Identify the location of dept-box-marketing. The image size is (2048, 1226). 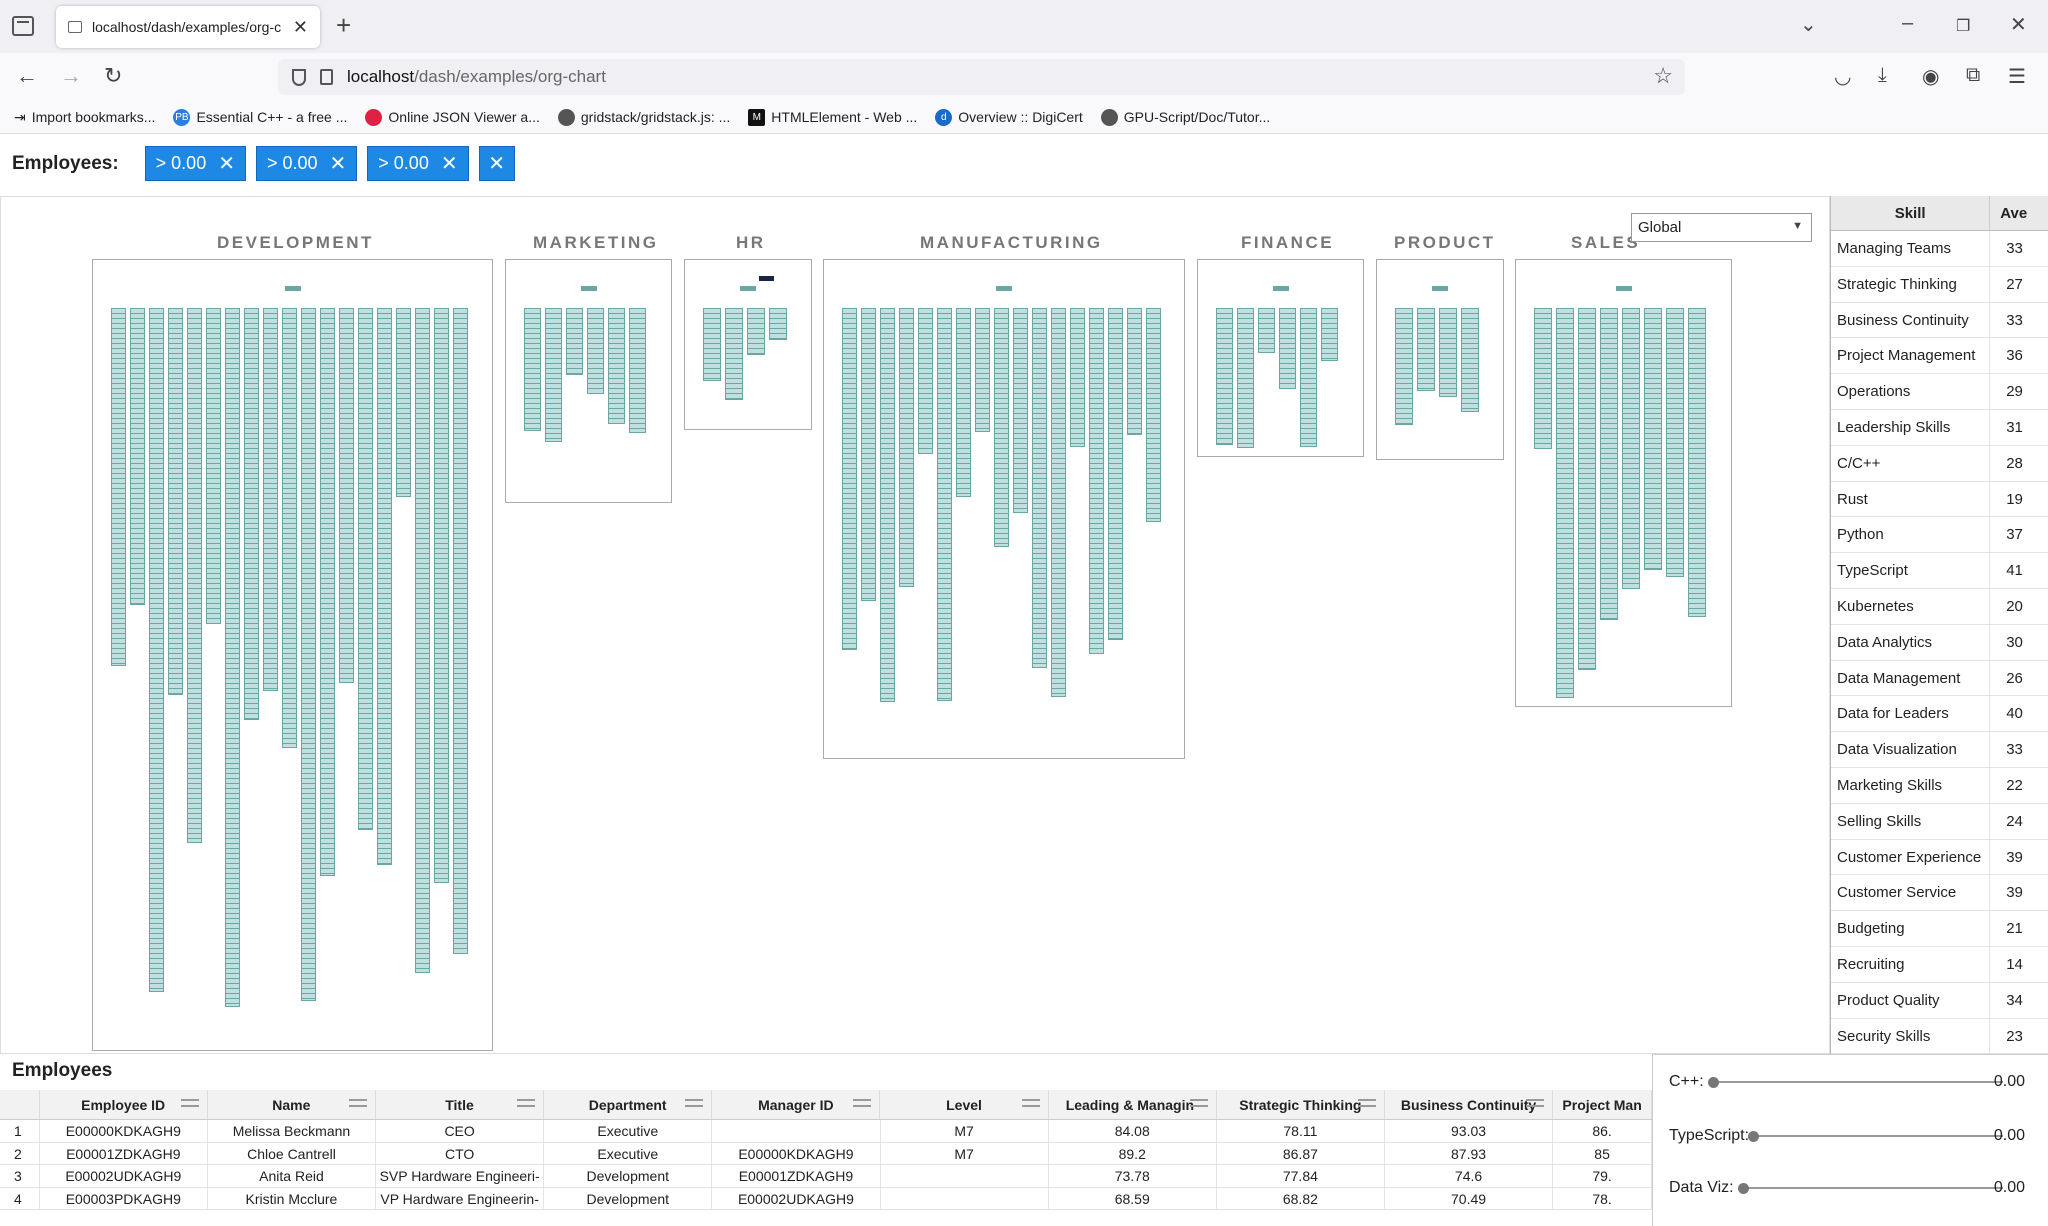
(588, 381).